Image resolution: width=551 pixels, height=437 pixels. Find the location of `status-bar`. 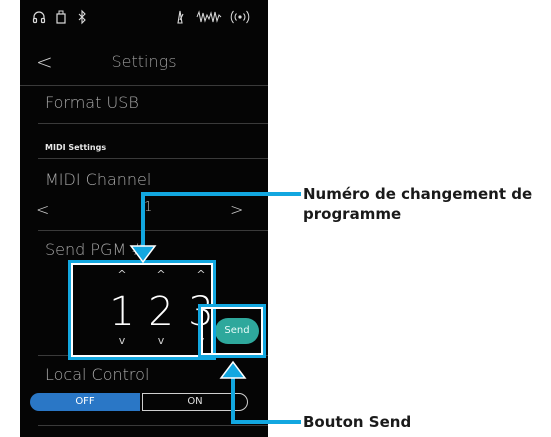

status-bar is located at coordinates (144, 20).